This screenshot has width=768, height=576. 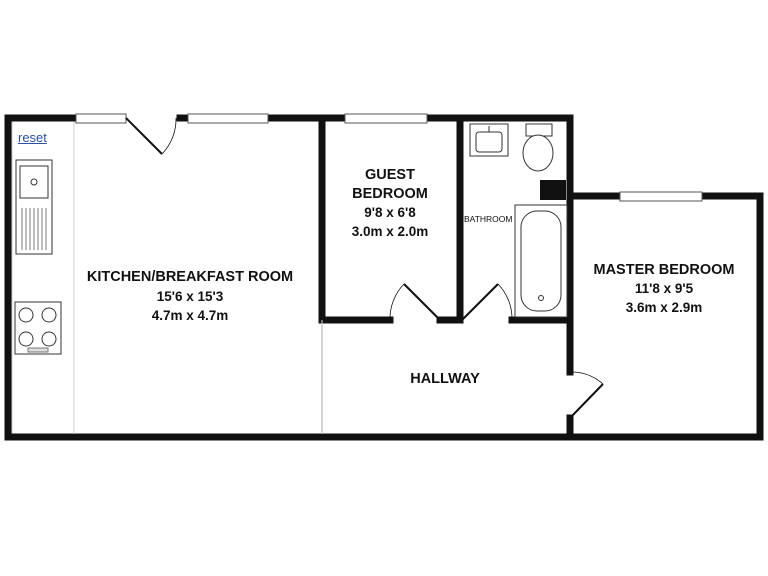 What do you see at coordinates (390, 175) in the screenshot?
I see `guest-name-line1: GUEST` at bounding box center [390, 175].